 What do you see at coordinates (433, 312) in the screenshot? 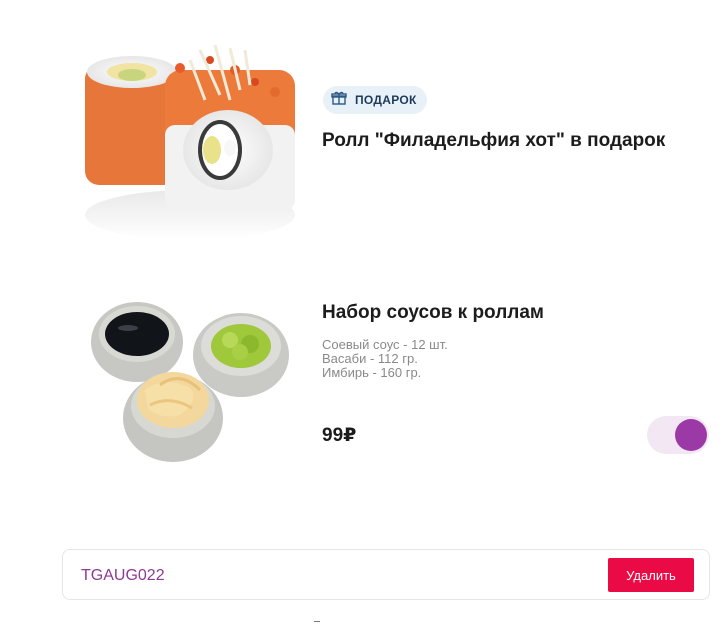
I see `sauce-item-title: Набор соусов к роллам` at bounding box center [433, 312].